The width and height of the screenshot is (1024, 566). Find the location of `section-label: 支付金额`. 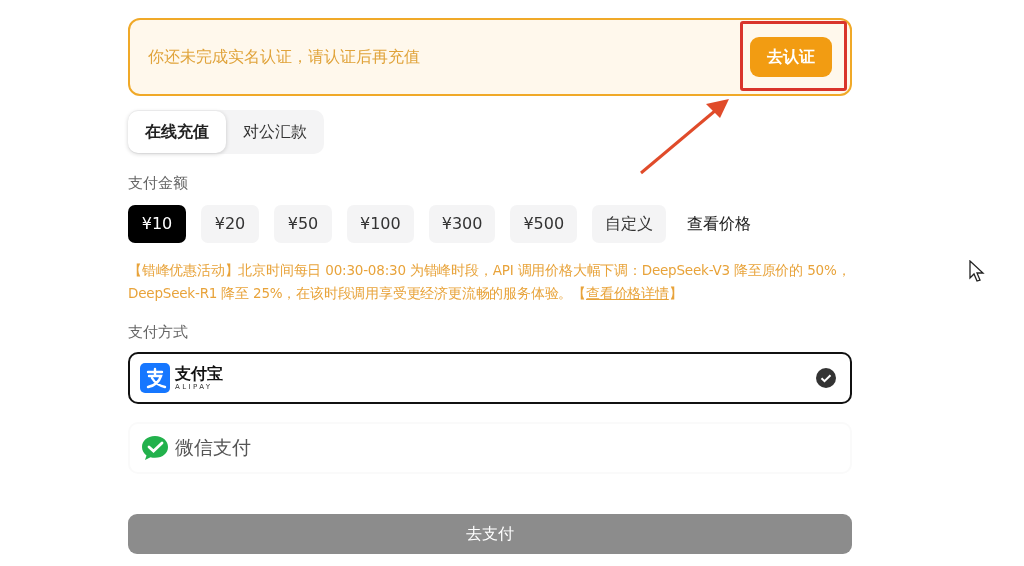

section-label: 支付金额 is located at coordinates (158, 183).